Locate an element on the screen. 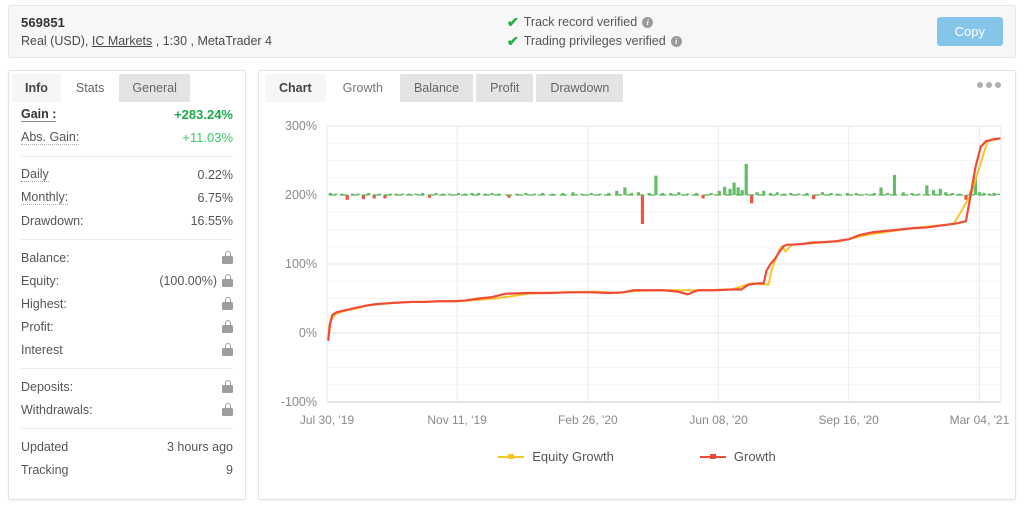  chart-tabs: Chart Growth Balance Profit Drawdown is located at coordinates (637, 86).